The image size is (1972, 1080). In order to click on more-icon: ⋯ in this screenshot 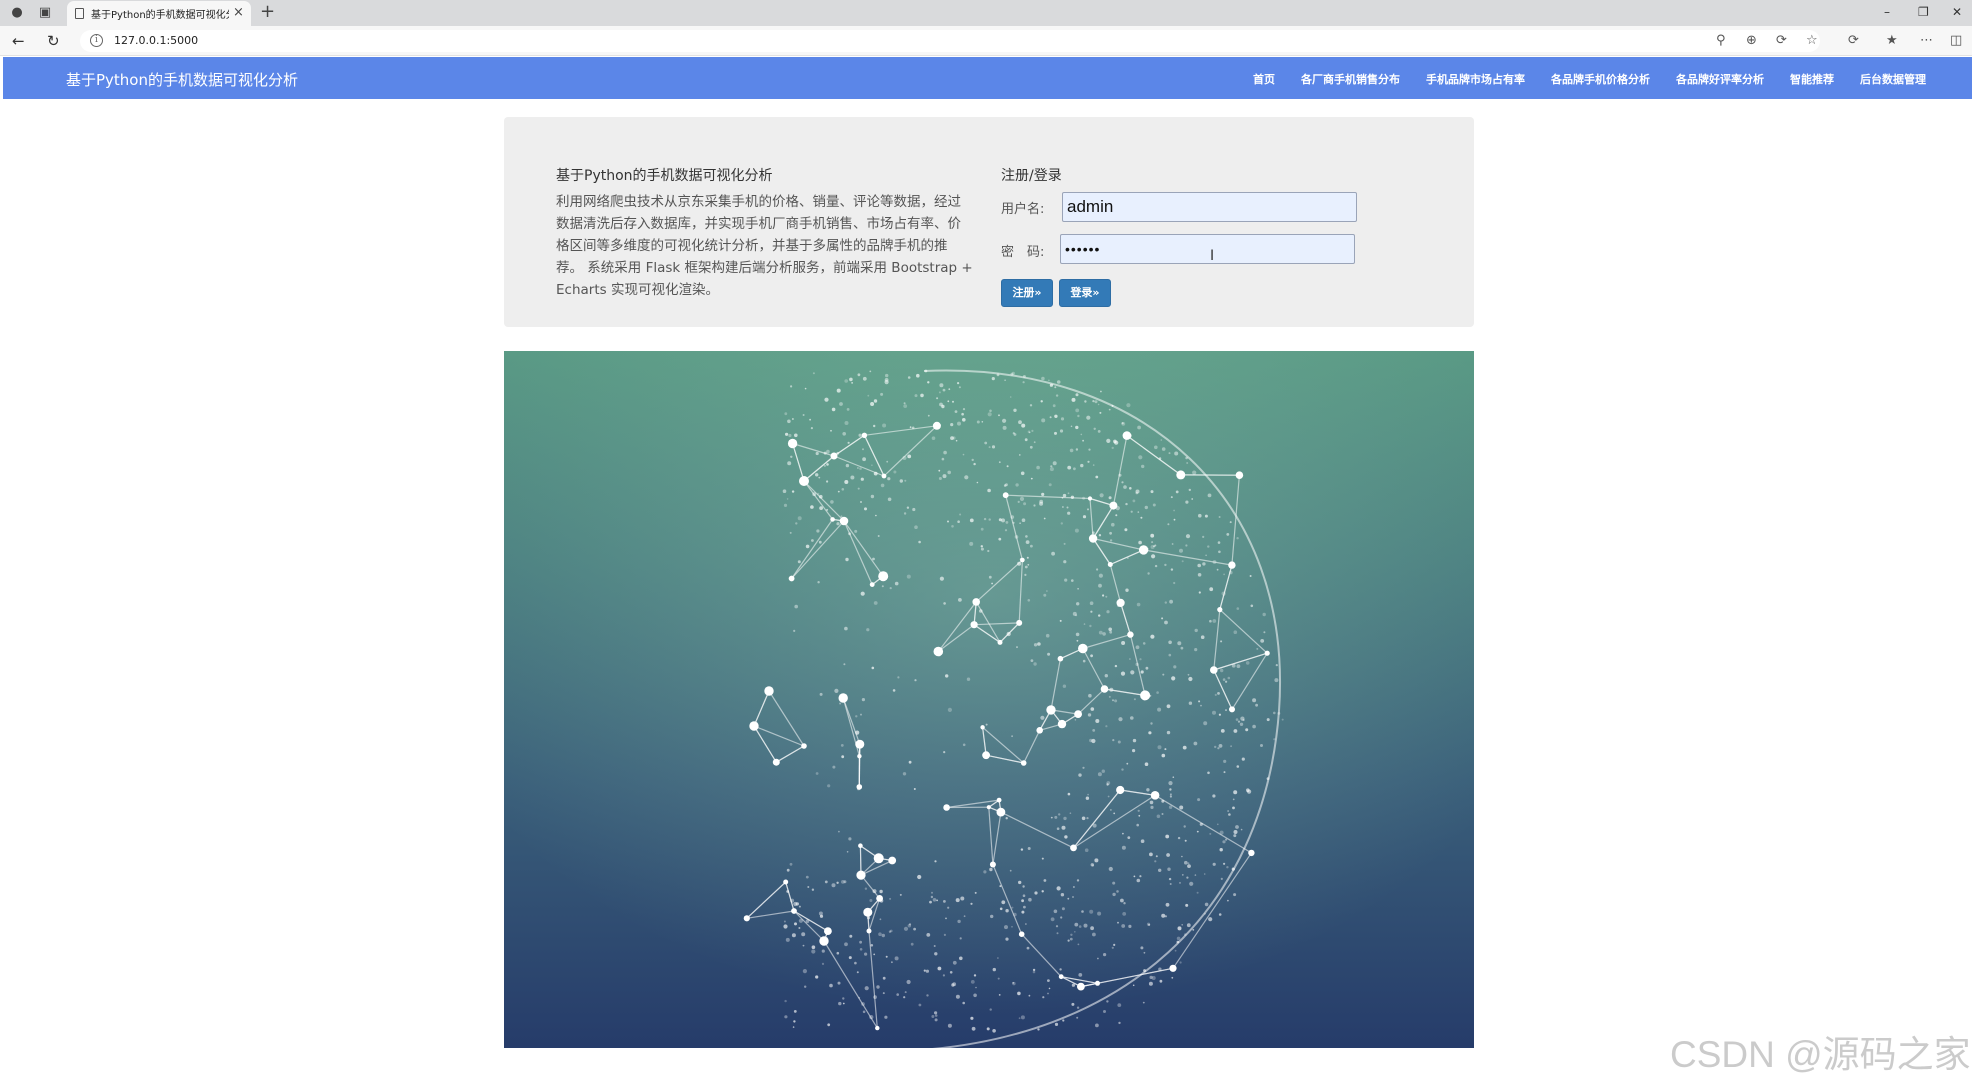, I will do `click(1926, 41)`.